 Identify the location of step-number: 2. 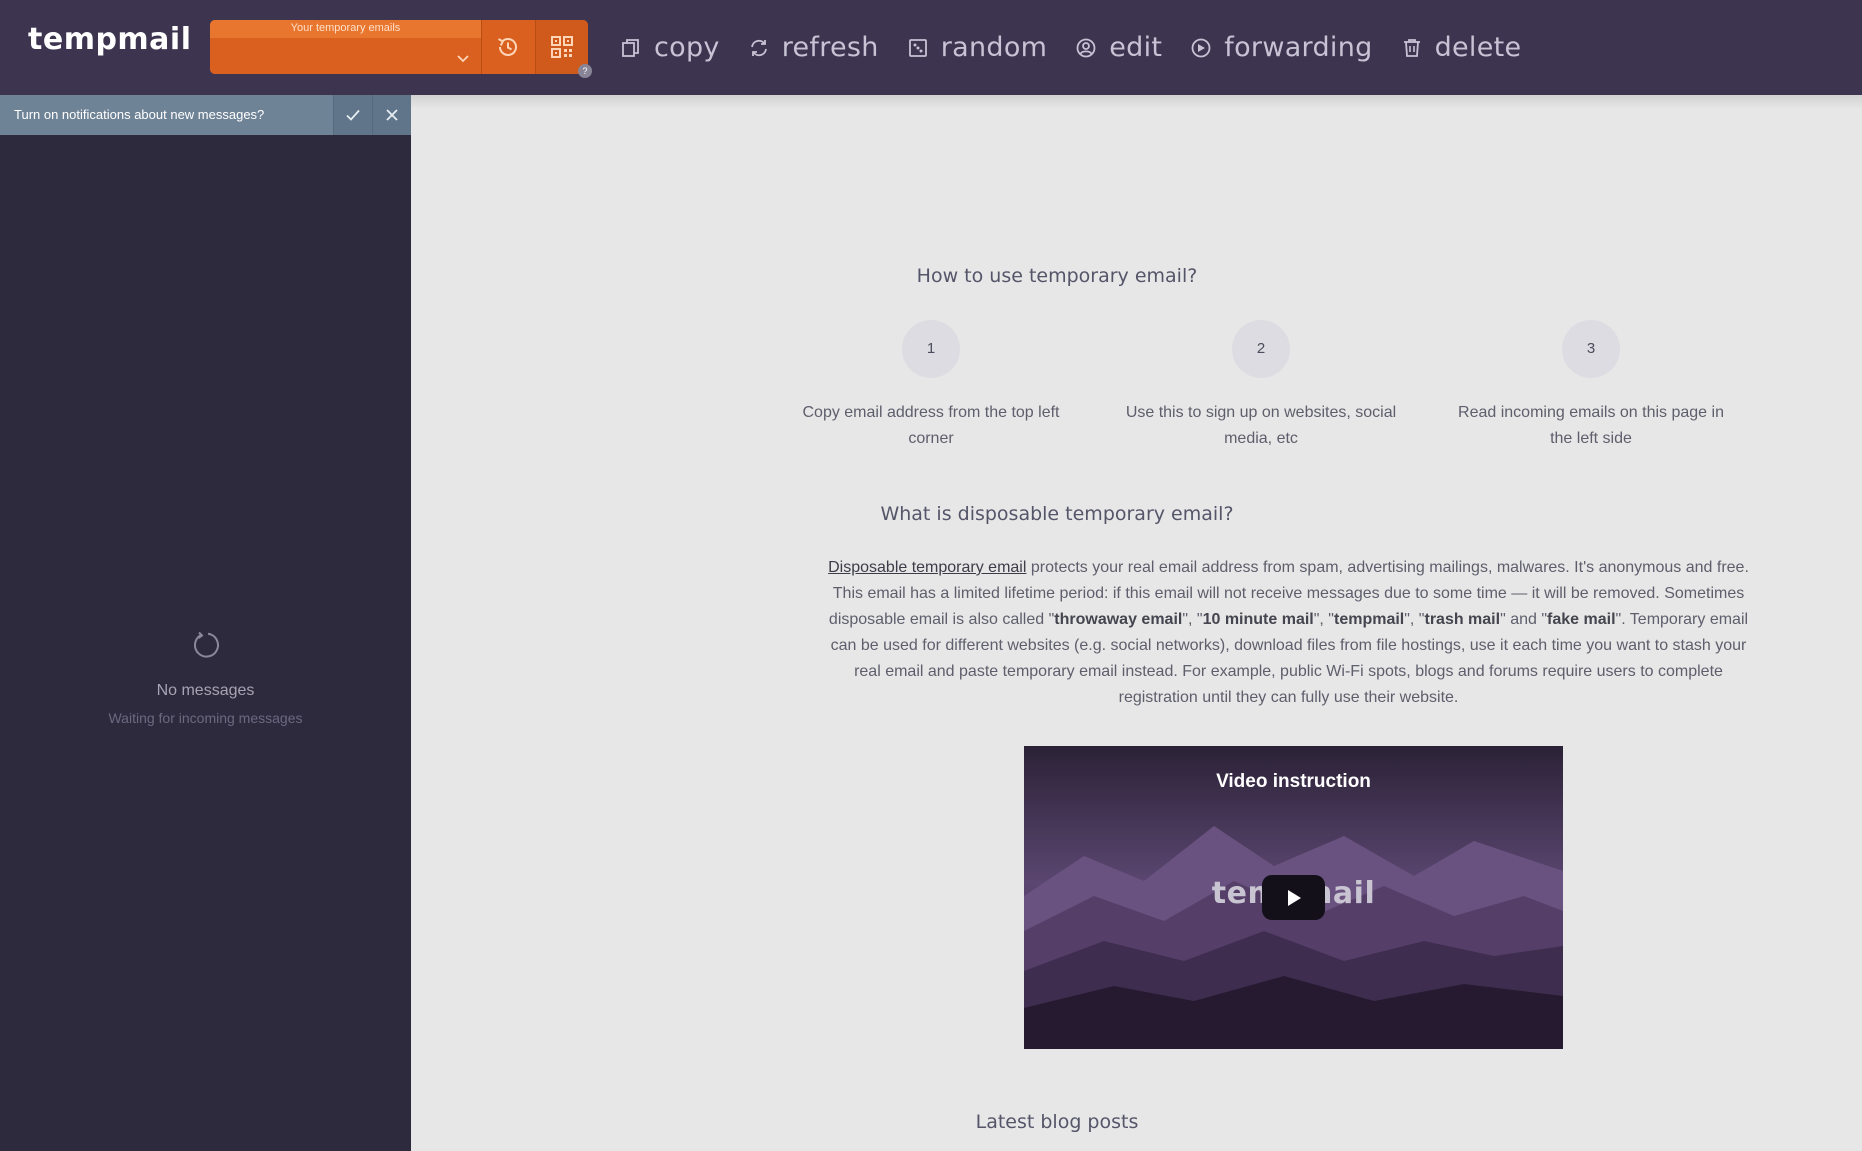
(1261, 349).